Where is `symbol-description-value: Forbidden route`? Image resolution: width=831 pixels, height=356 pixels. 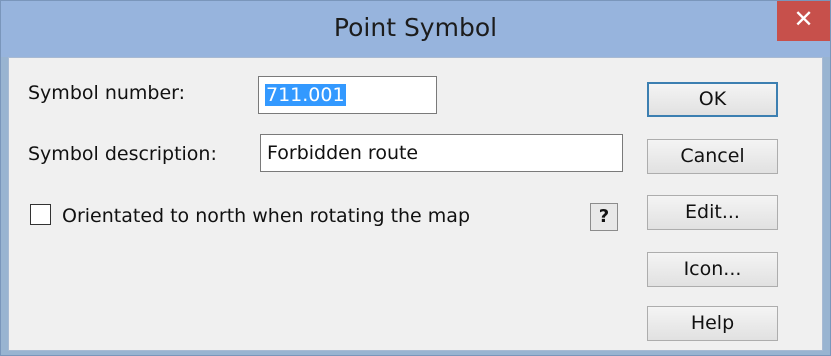
symbol-description-value: Forbidden route is located at coordinates (343, 153).